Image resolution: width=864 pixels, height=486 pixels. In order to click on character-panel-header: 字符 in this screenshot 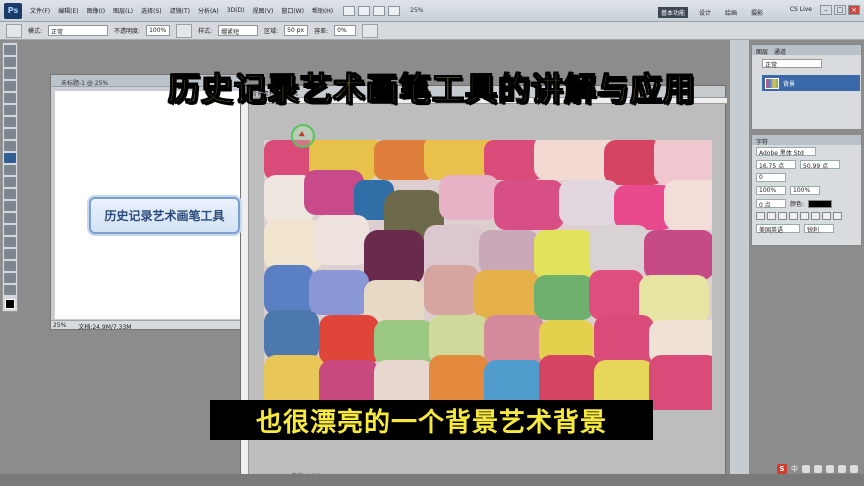, I will do `click(806, 140)`.